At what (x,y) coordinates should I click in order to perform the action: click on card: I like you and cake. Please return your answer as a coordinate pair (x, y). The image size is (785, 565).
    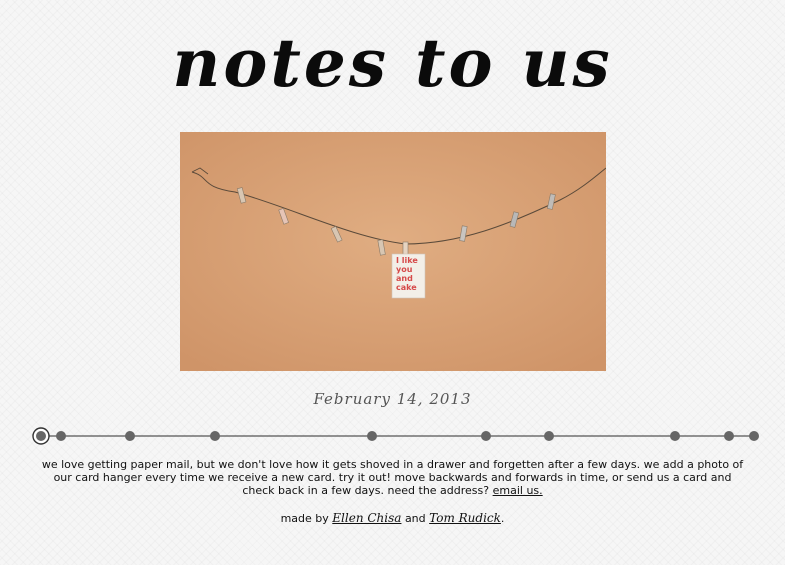
    Looking at the image, I should click on (408, 276).